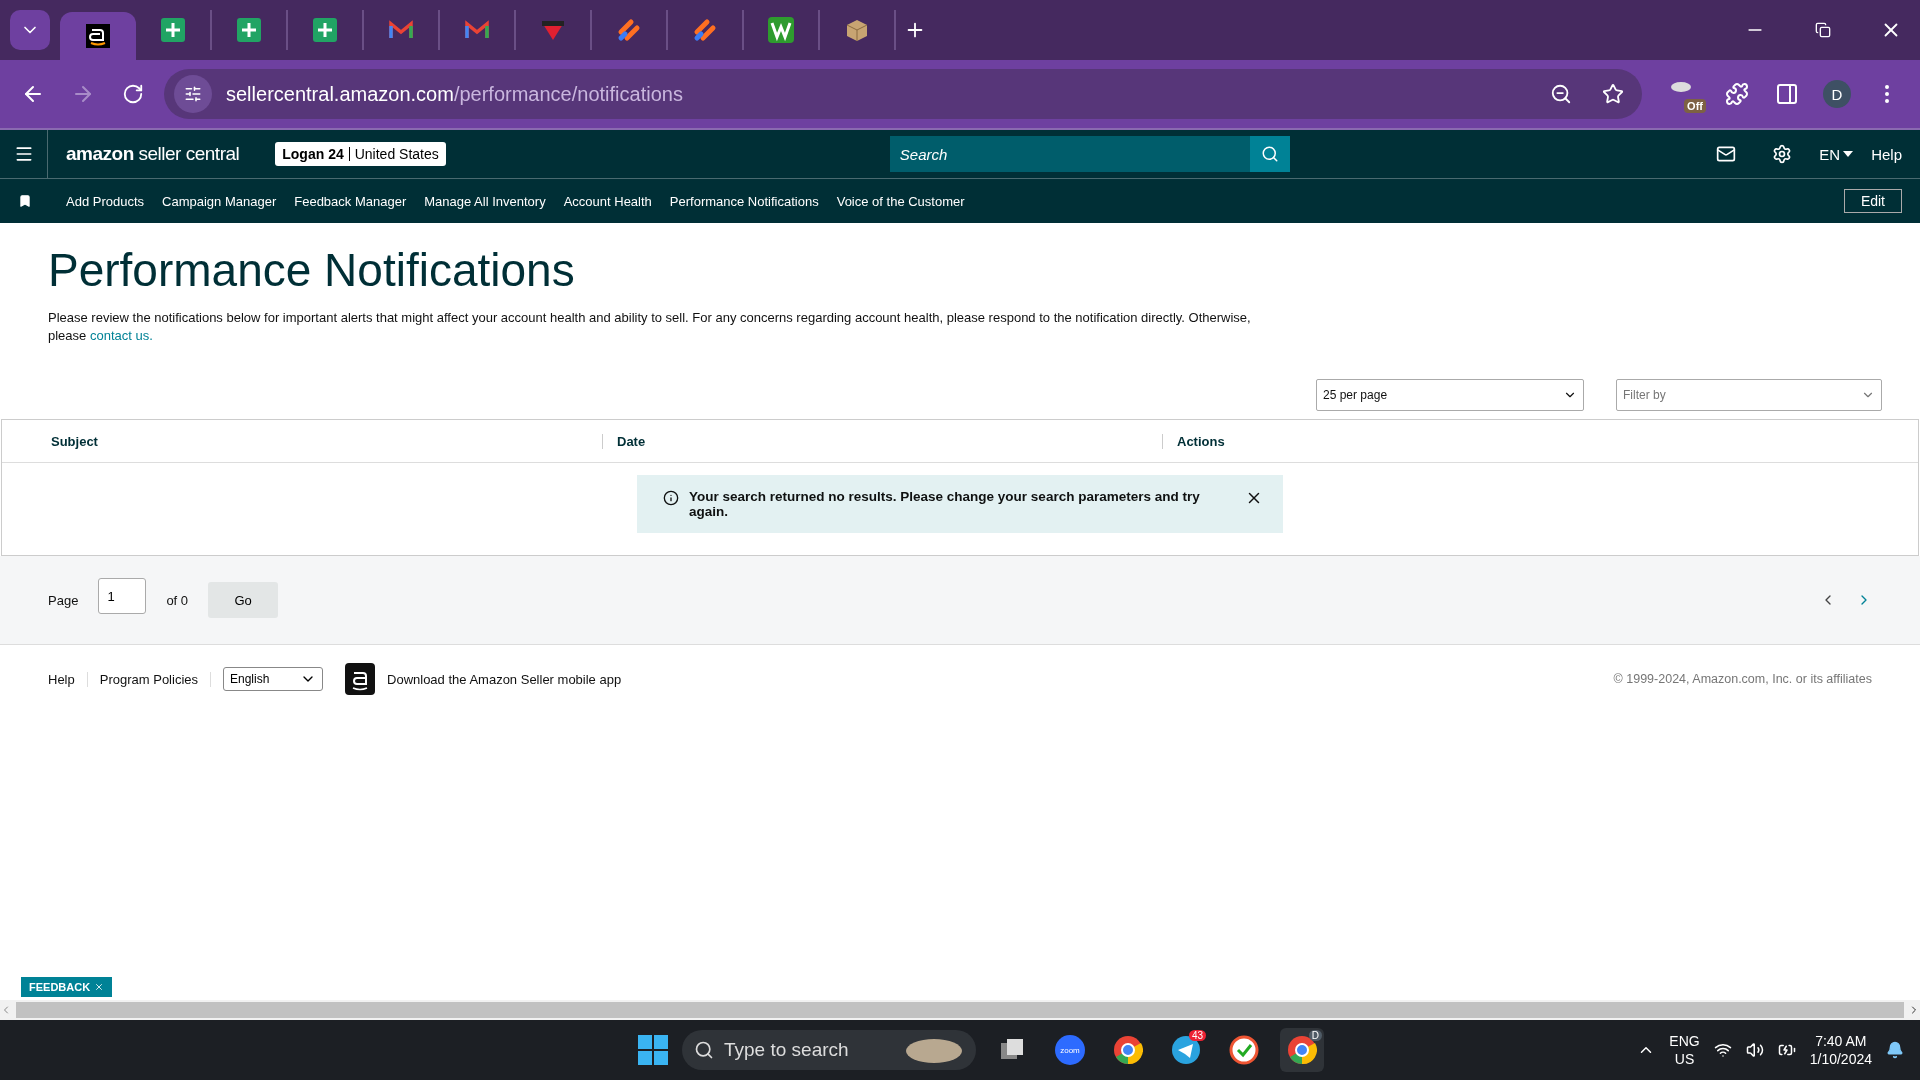 This screenshot has height=1080, width=1920. Describe the element at coordinates (153, 154) in the screenshot. I see `seller-central-logo: amazon seller central` at that location.